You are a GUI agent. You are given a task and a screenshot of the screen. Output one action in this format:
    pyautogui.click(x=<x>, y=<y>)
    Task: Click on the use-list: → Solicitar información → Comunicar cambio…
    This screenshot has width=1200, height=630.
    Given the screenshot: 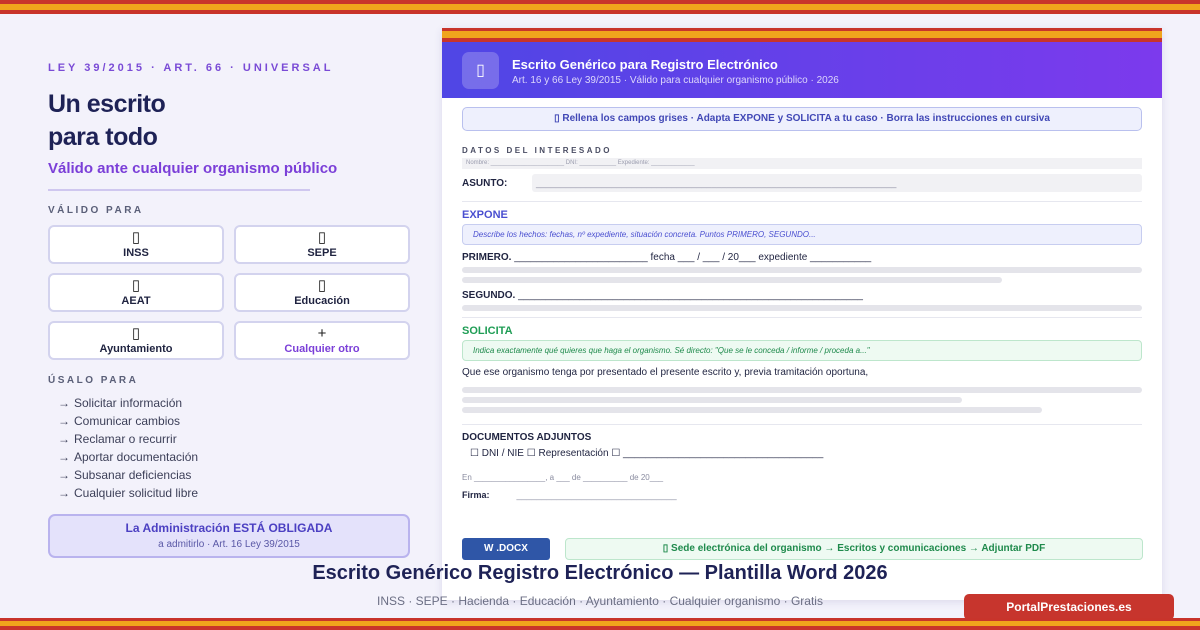 What is the action you would take?
    pyautogui.click(x=229, y=448)
    